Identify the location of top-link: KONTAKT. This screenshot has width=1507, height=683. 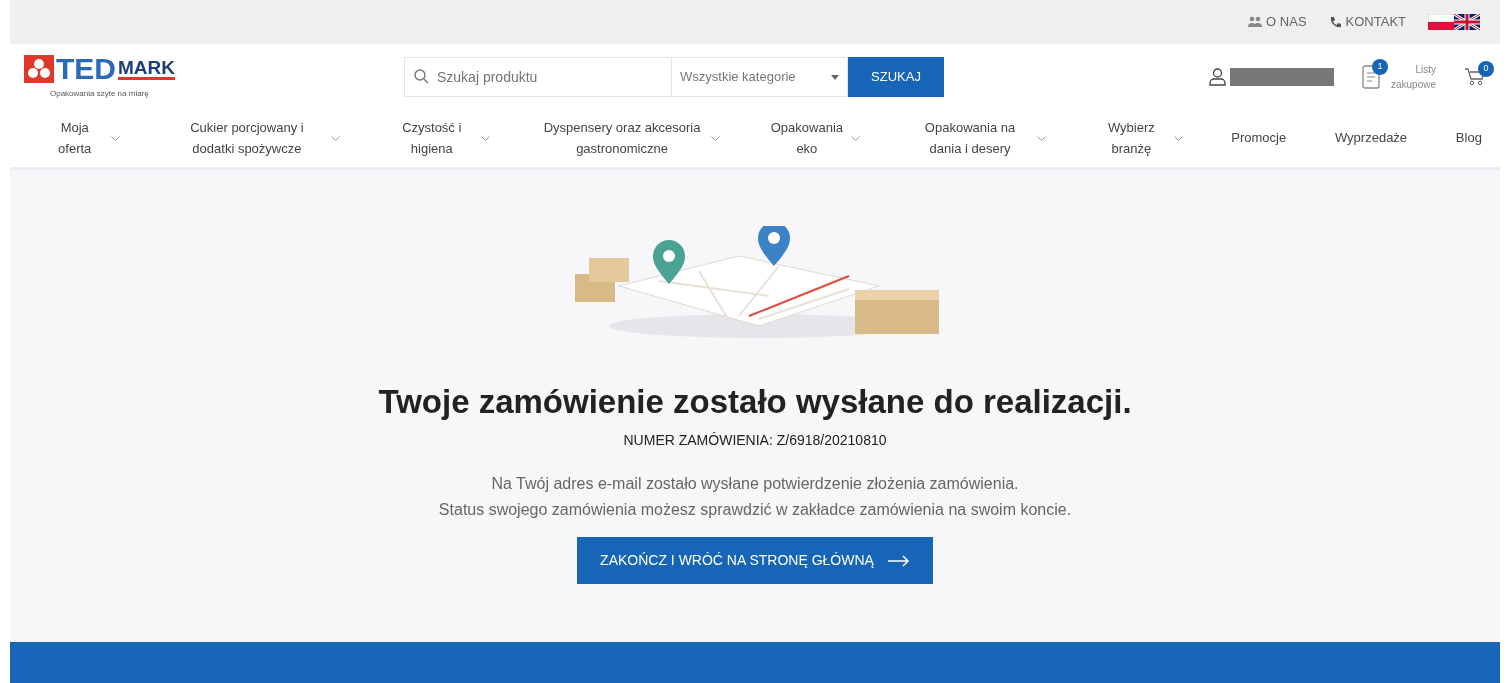
(1367, 22).